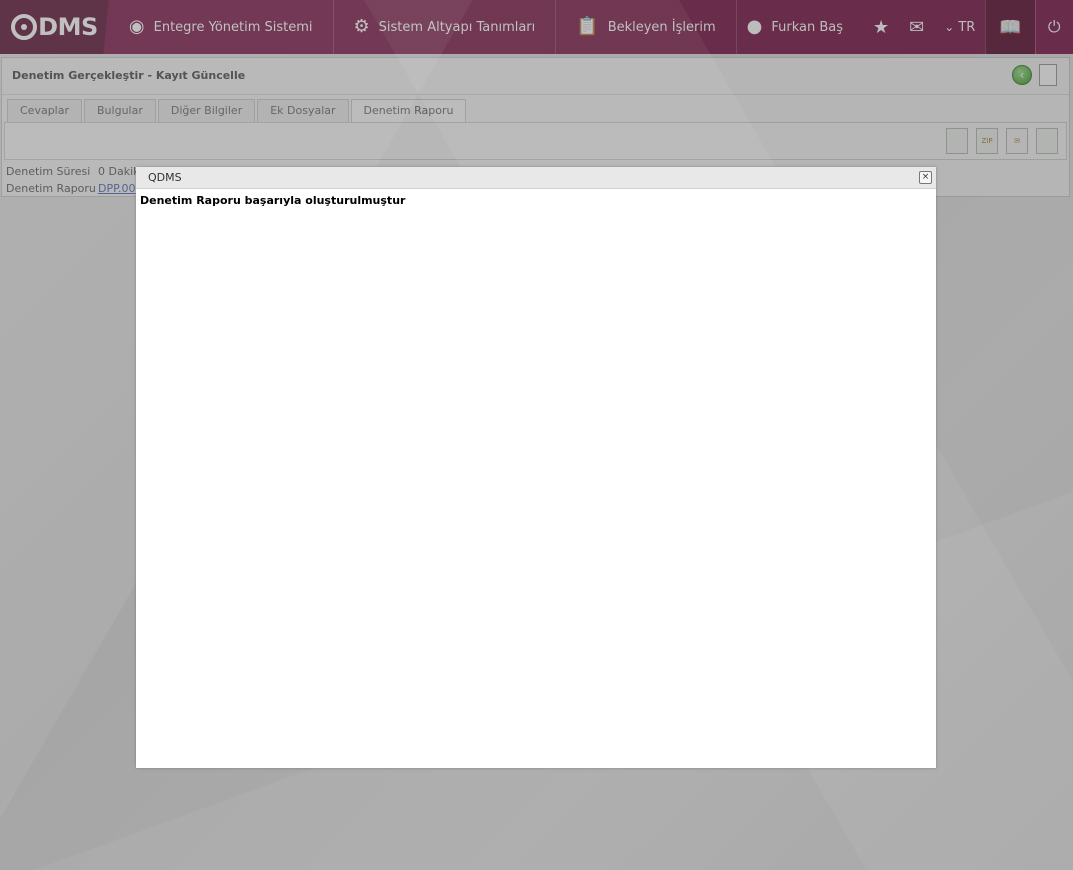 This screenshot has width=1073, height=870. I want to click on dialog-message: Denetim Raporu başarıyla oluşturulmuştur, so click(273, 200).